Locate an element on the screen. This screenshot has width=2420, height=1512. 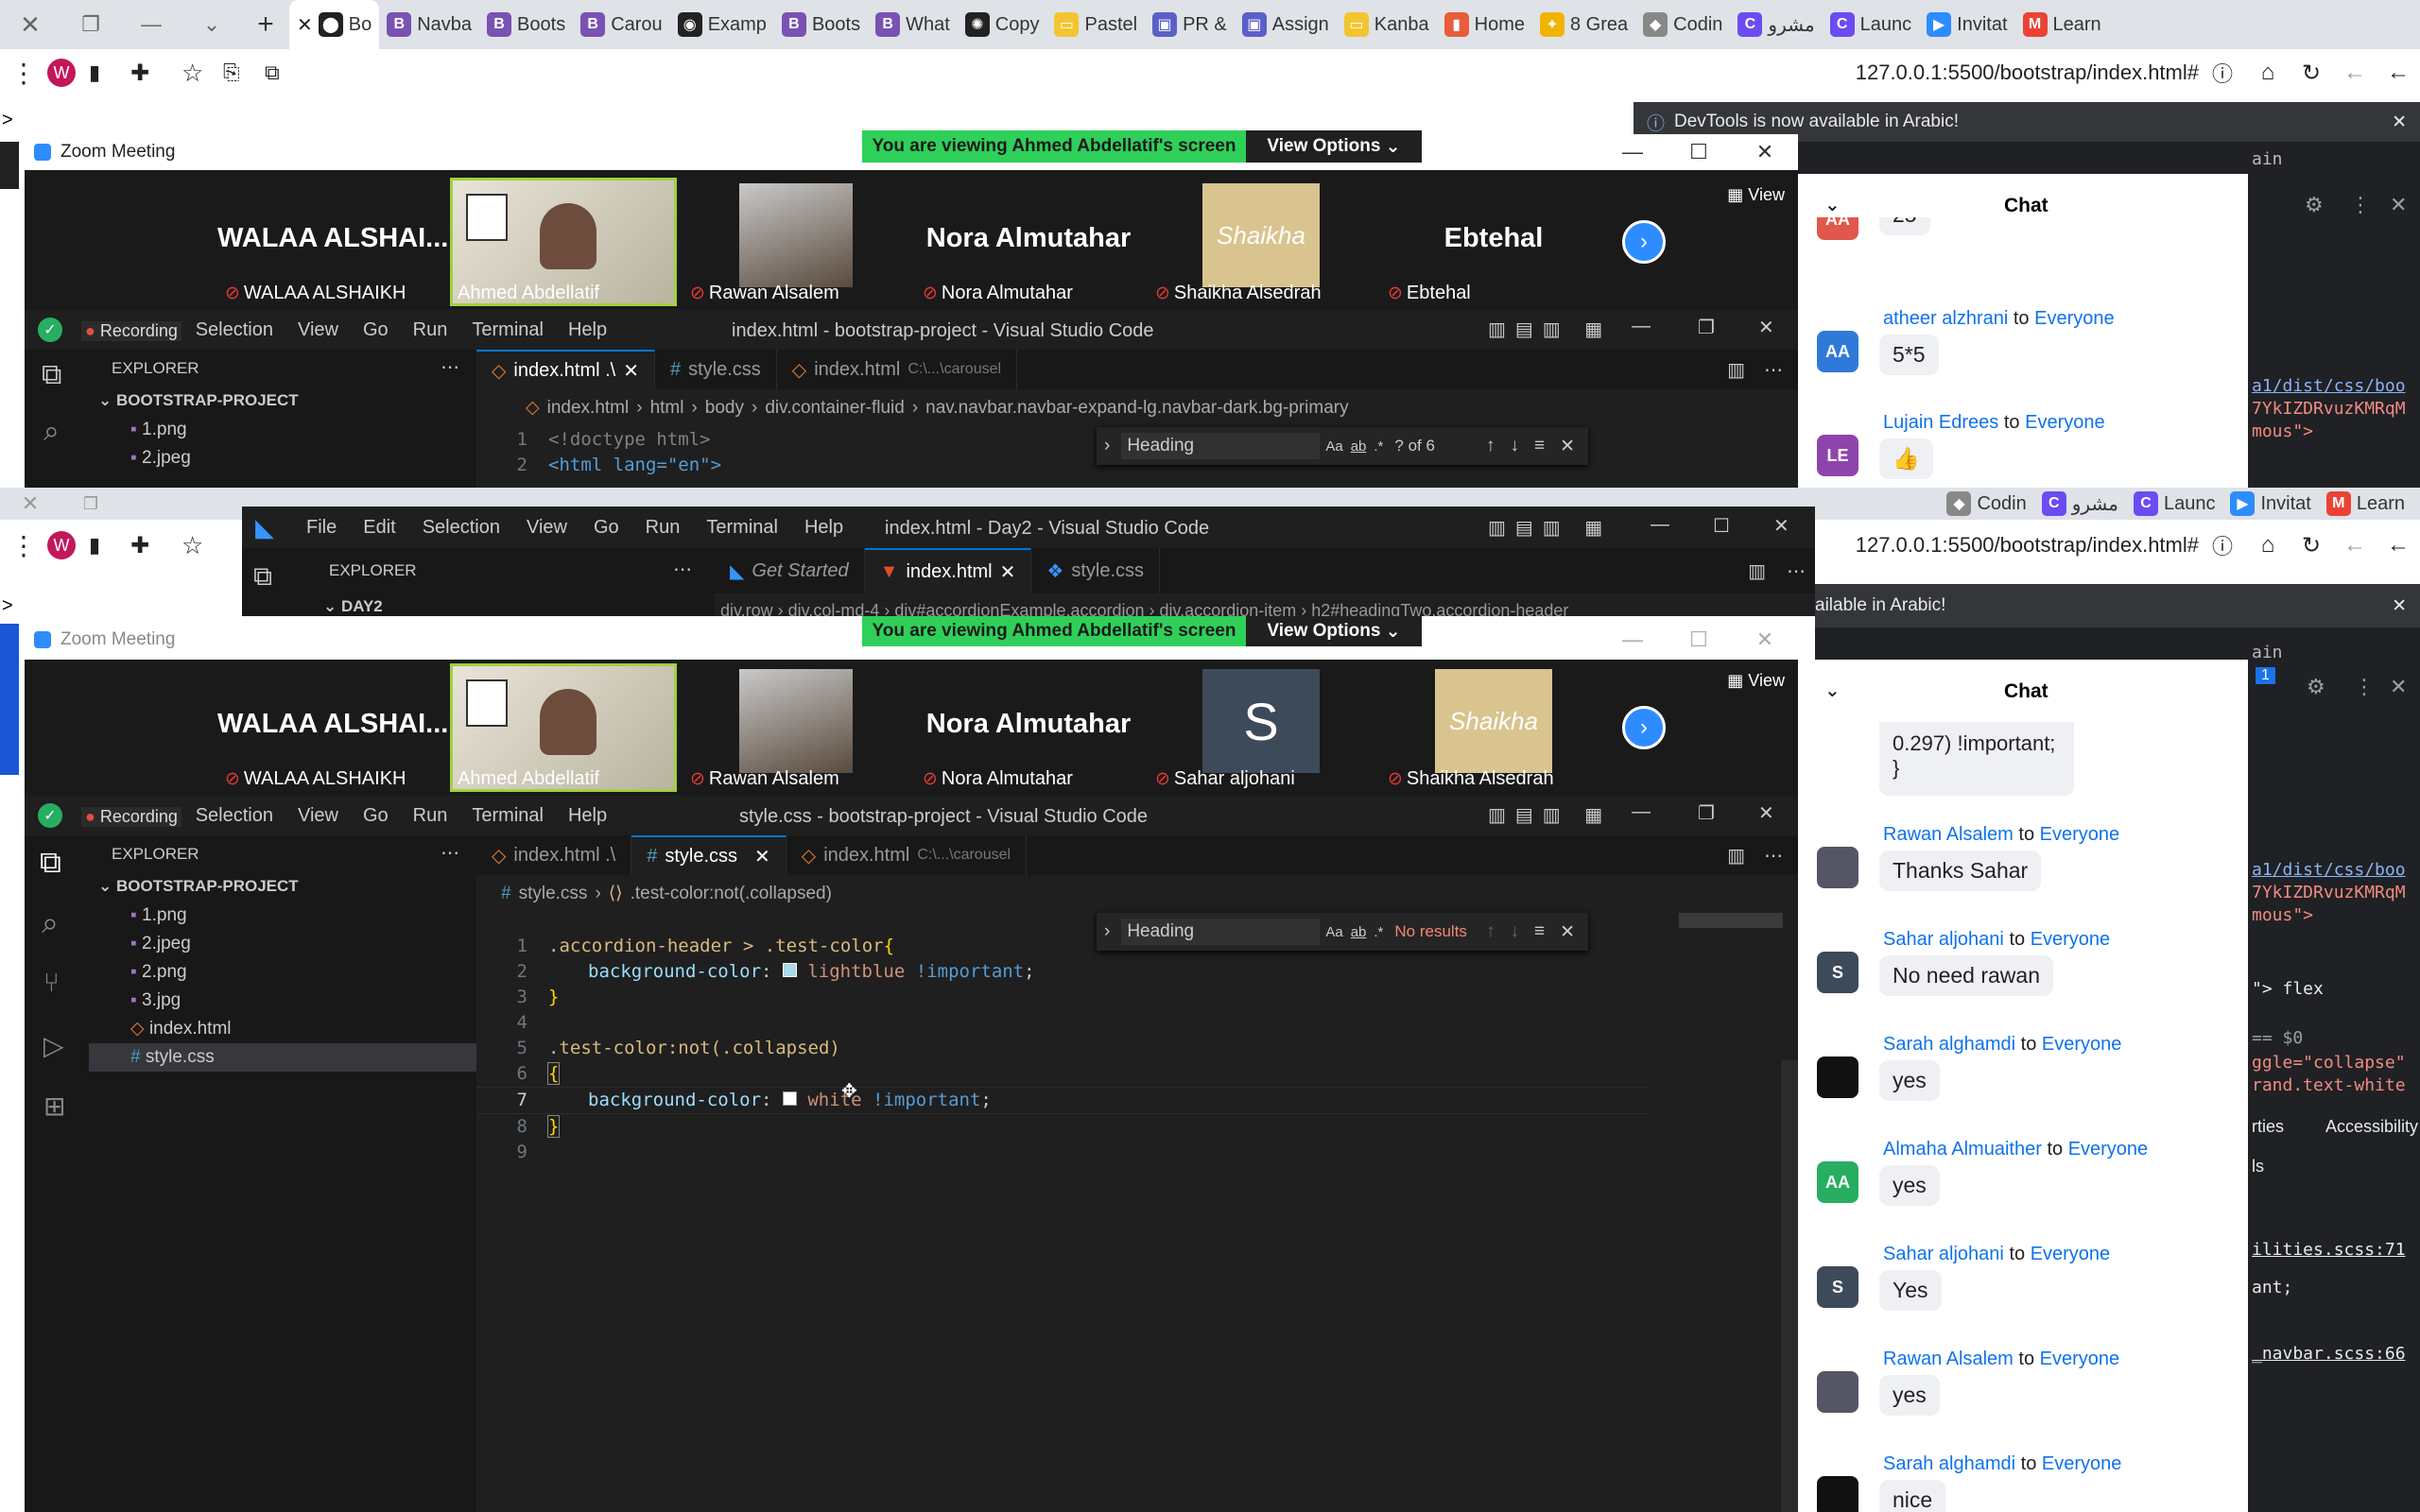
tab-get-started: ◣ Get Started is located at coordinates (790, 570).